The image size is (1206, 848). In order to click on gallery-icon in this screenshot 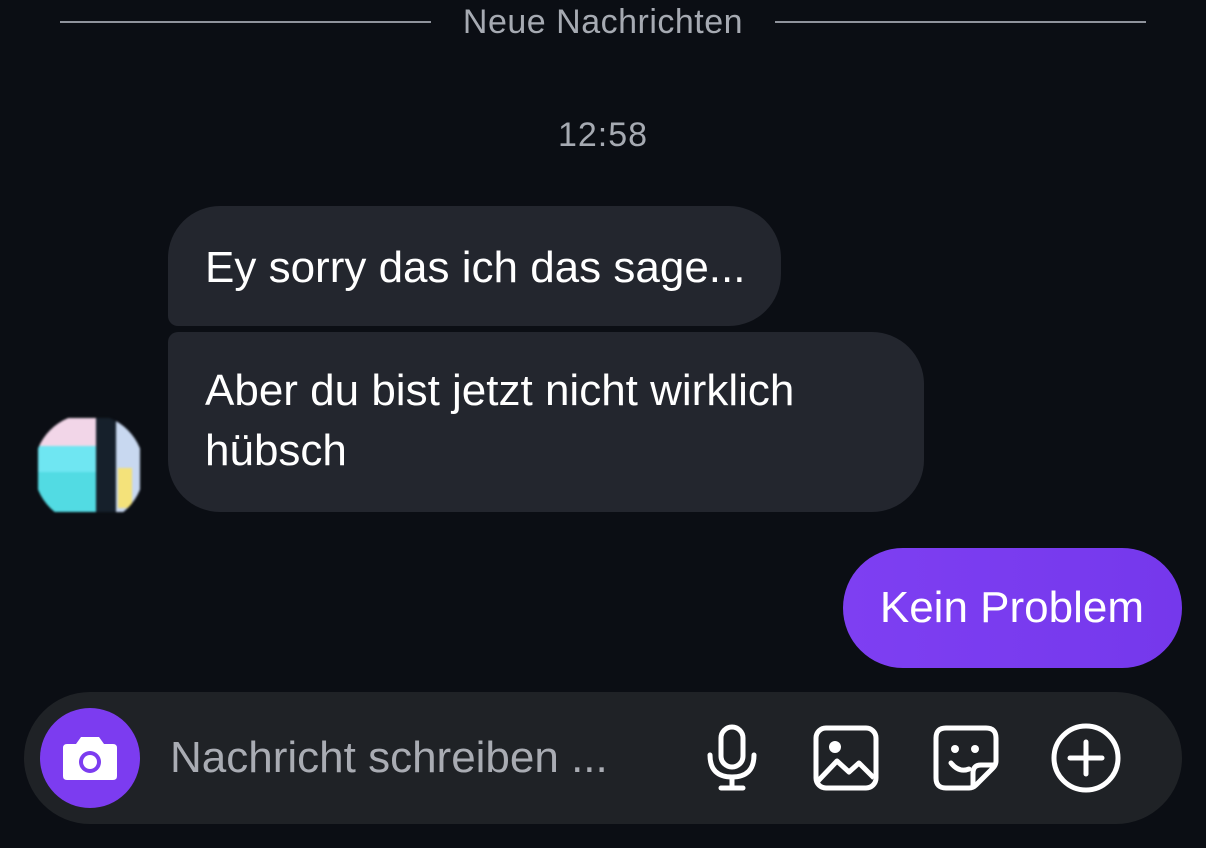, I will do `click(846, 758)`.